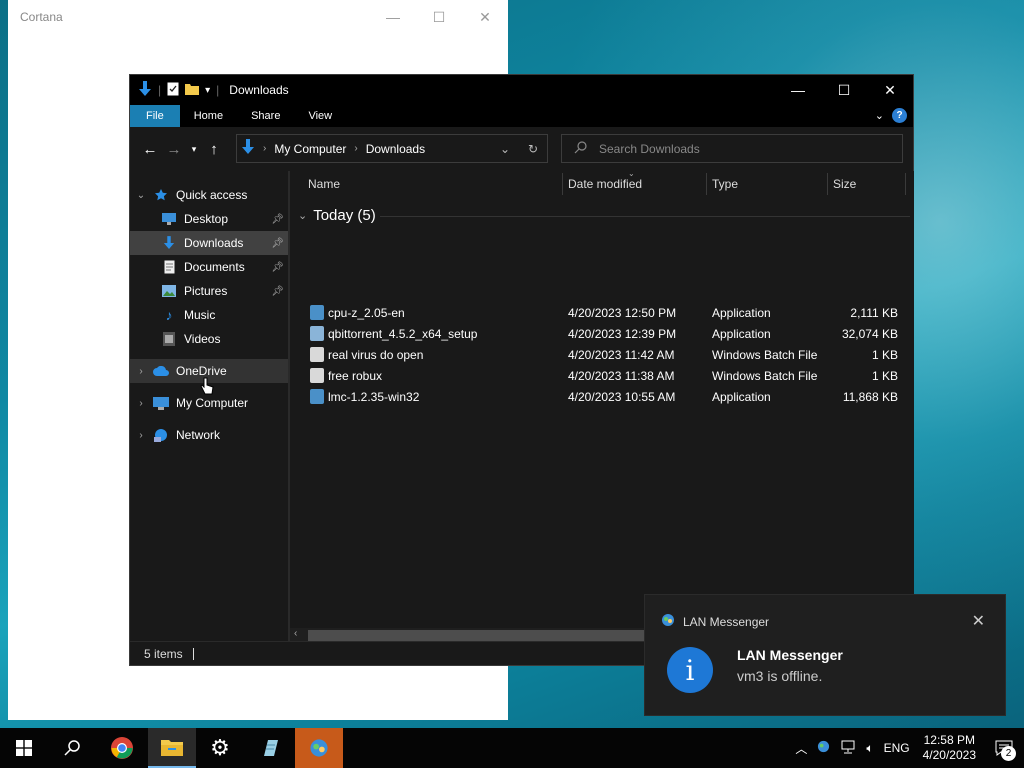 The width and height of the screenshot is (1024, 768). I want to click on collapse-group-chevron-icon: ⌄, so click(302, 215).